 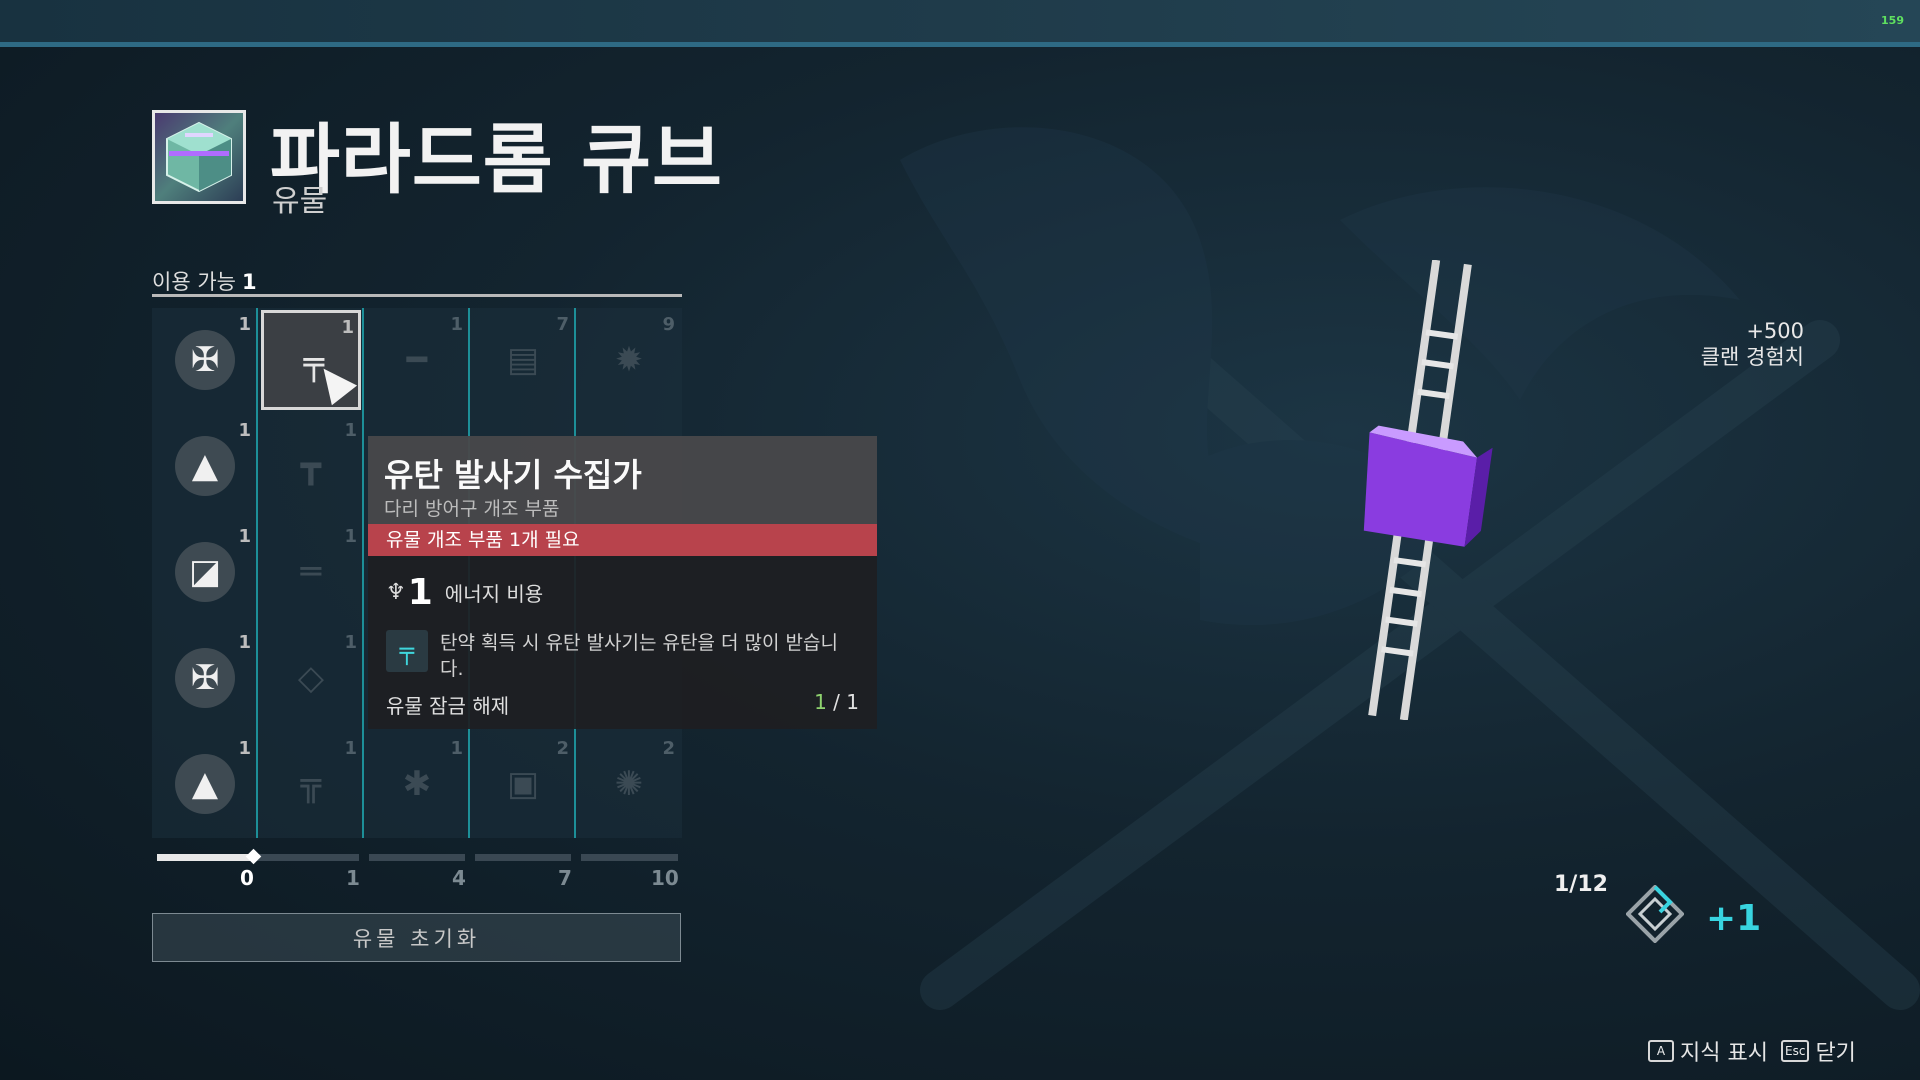 I want to click on armor-icon: ▣, so click(x=523, y=784).